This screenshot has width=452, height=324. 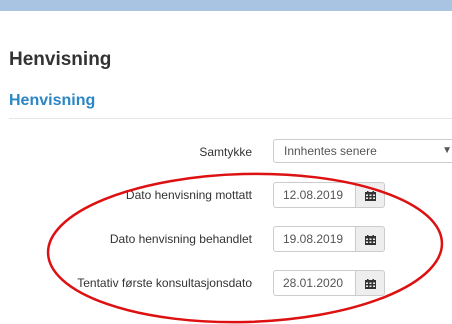 What do you see at coordinates (314, 283) in the screenshot?
I see `first-consultation-date-input` at bounding box center [314, 283].